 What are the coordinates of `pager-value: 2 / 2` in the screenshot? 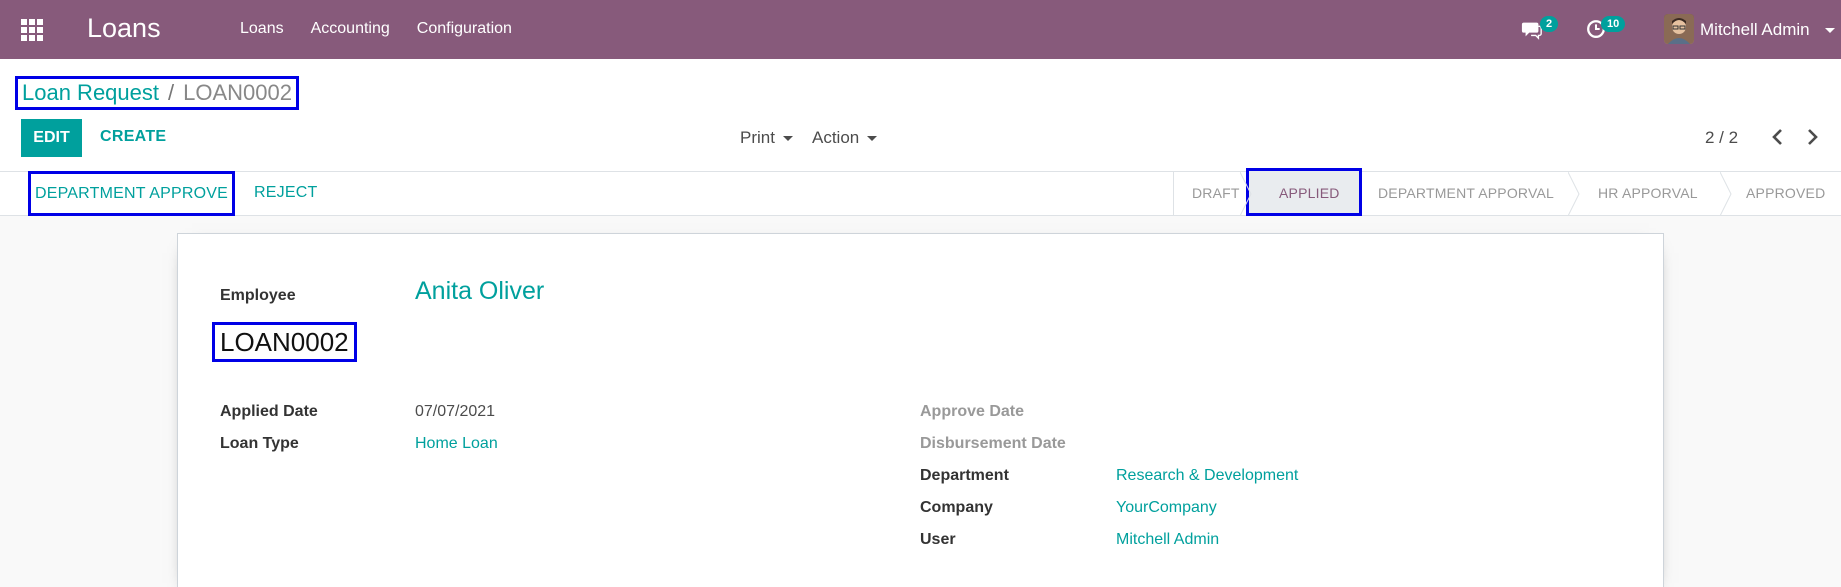 It's located at (1721, 138).